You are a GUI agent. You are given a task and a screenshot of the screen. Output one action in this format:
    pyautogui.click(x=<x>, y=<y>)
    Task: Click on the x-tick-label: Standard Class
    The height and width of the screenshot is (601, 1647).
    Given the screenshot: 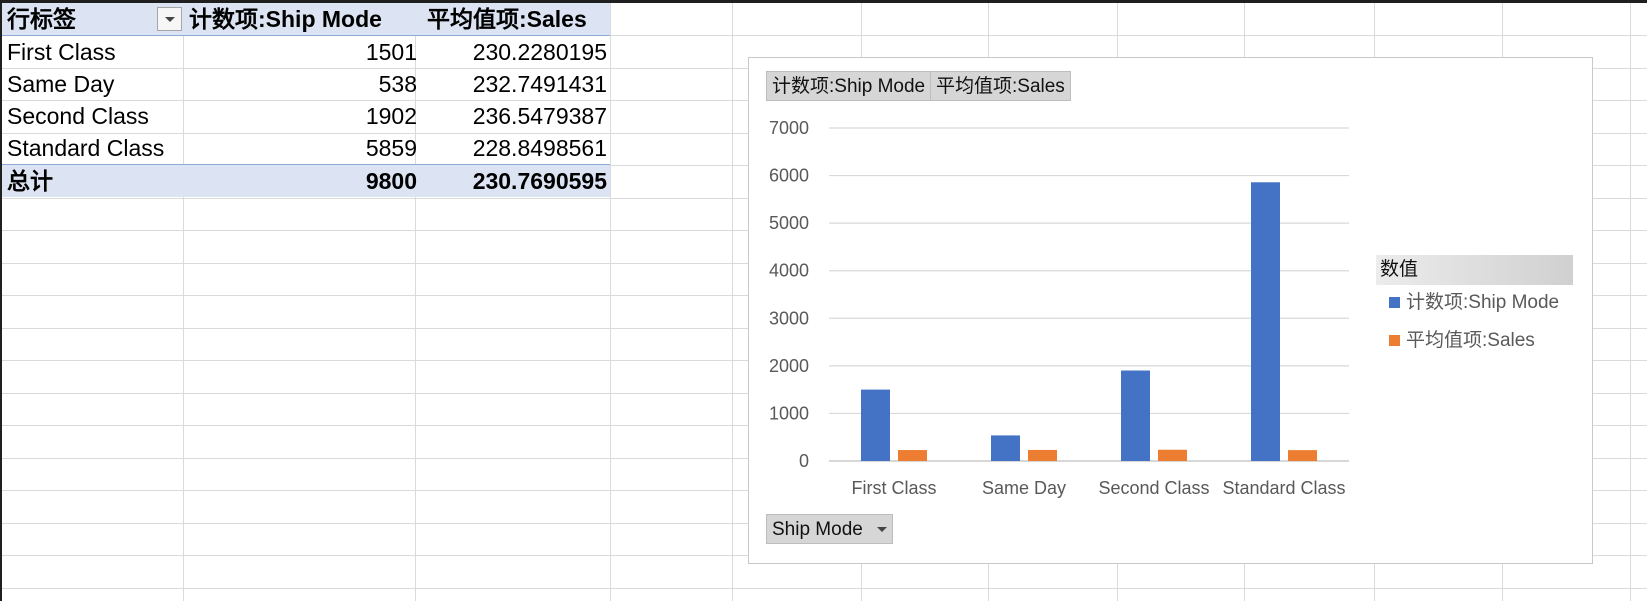 What is the action you would take?
    pyautogui.click(x=1283, y=488)
    